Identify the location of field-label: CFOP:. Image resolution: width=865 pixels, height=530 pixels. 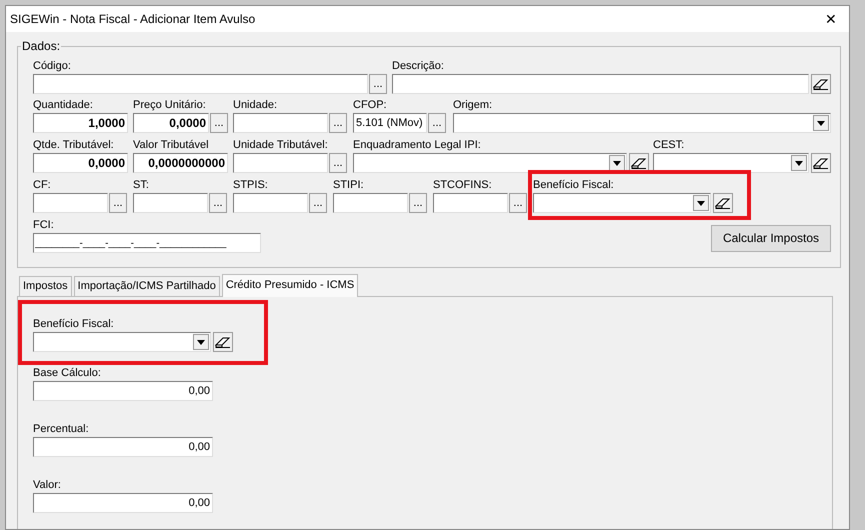
(370, 105).